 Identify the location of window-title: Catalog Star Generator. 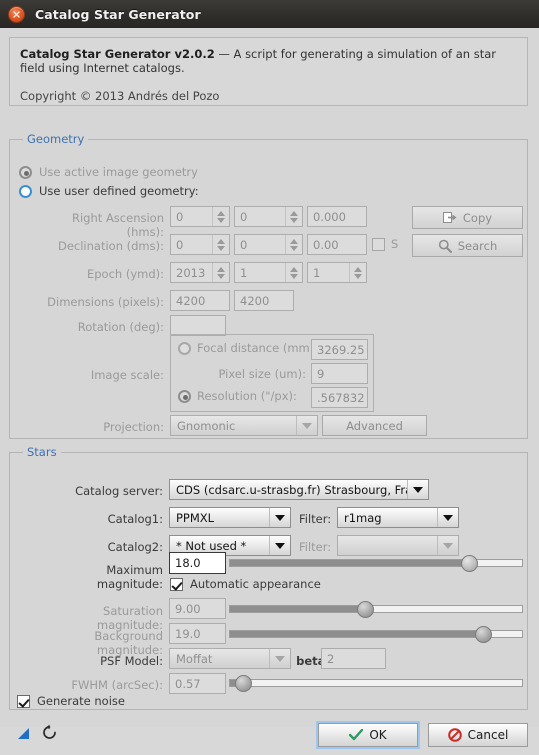
(118, 14).